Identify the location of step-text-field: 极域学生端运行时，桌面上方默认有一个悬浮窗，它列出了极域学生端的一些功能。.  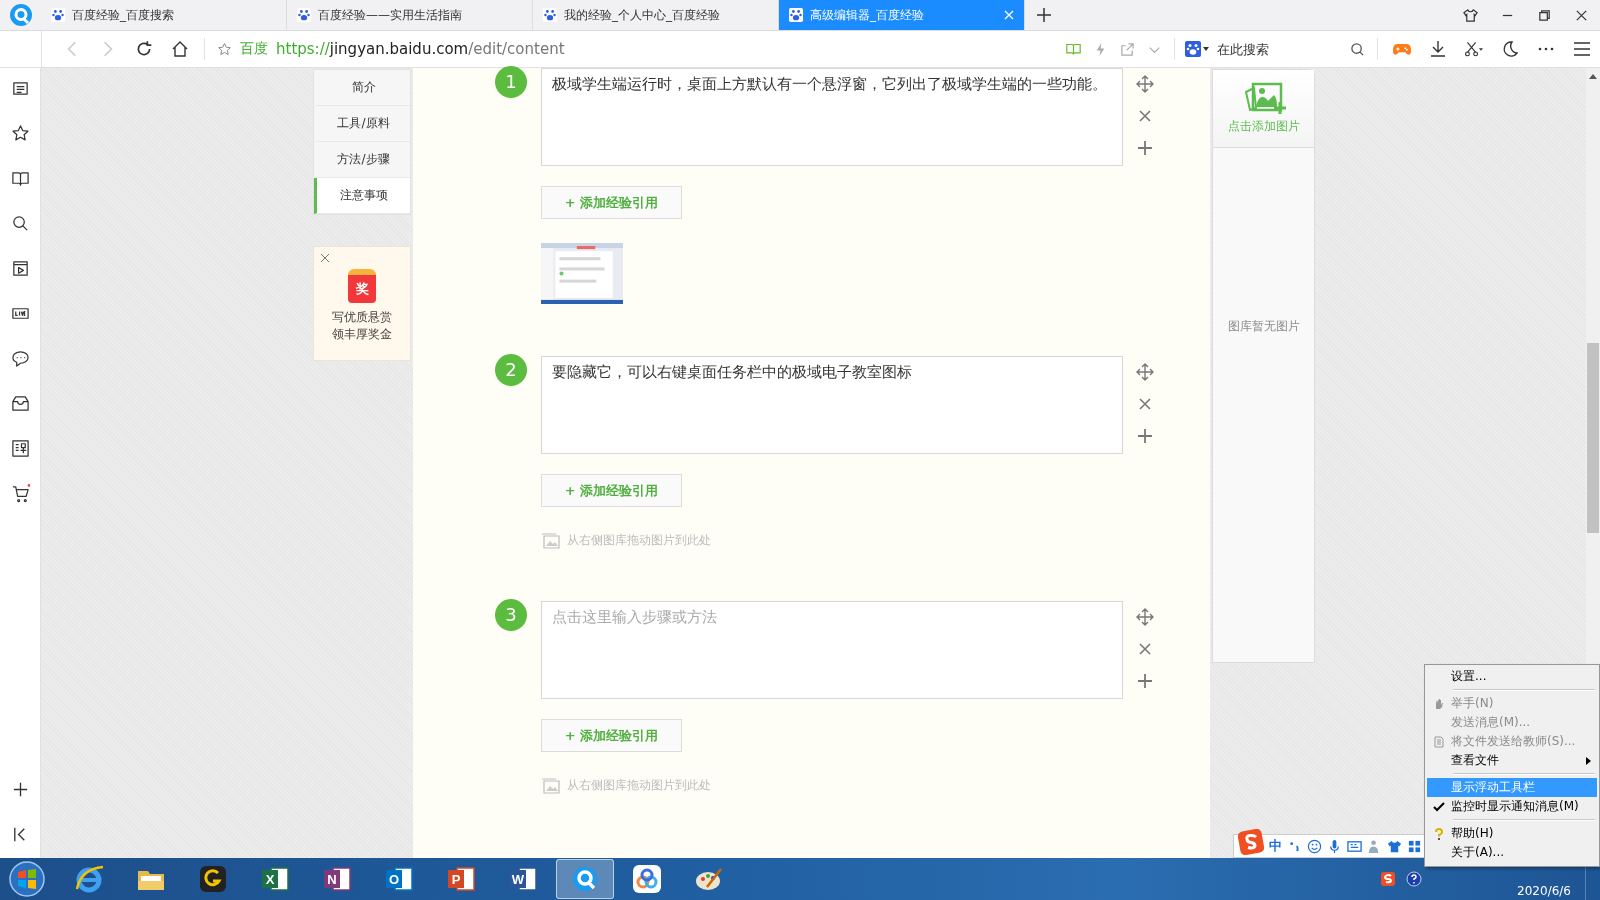
(832, 117).